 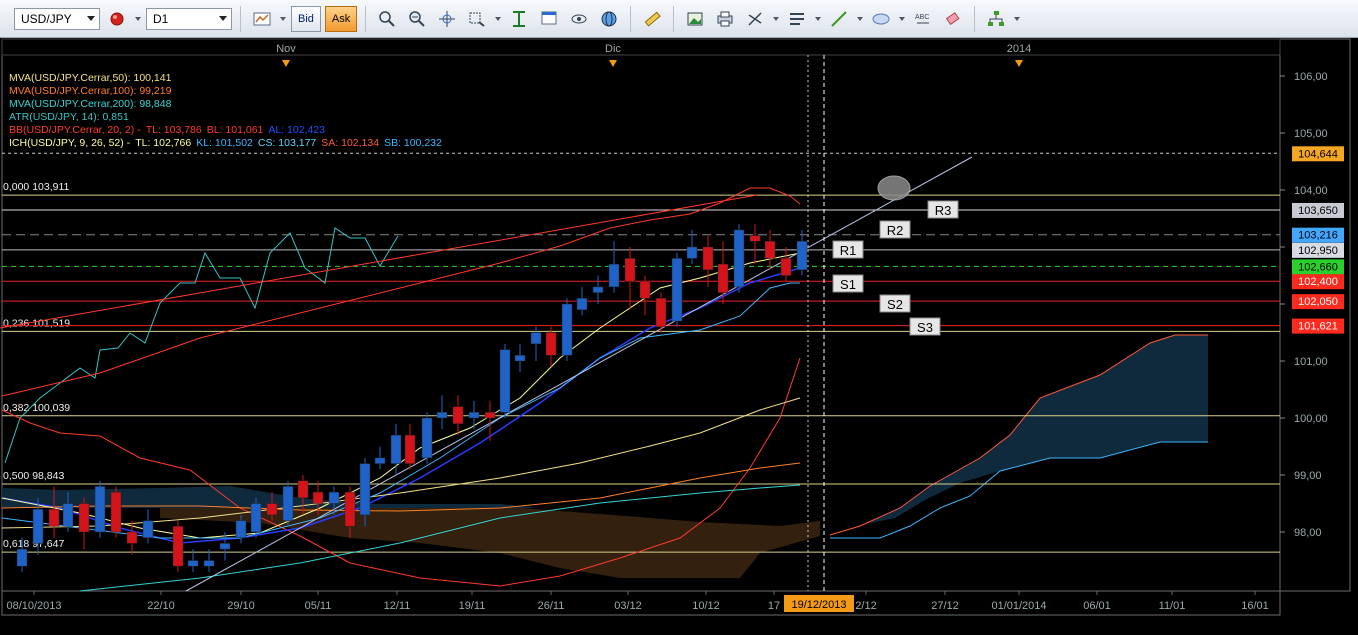 I want to click on eraser-icon, so click(x=953, y=19).